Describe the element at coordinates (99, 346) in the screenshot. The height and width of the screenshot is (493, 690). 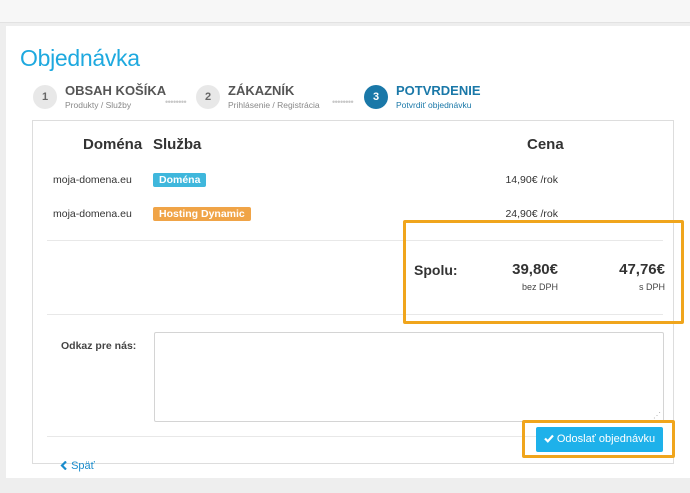
I see `comment-label: Odkaz pre nás:` at that location.